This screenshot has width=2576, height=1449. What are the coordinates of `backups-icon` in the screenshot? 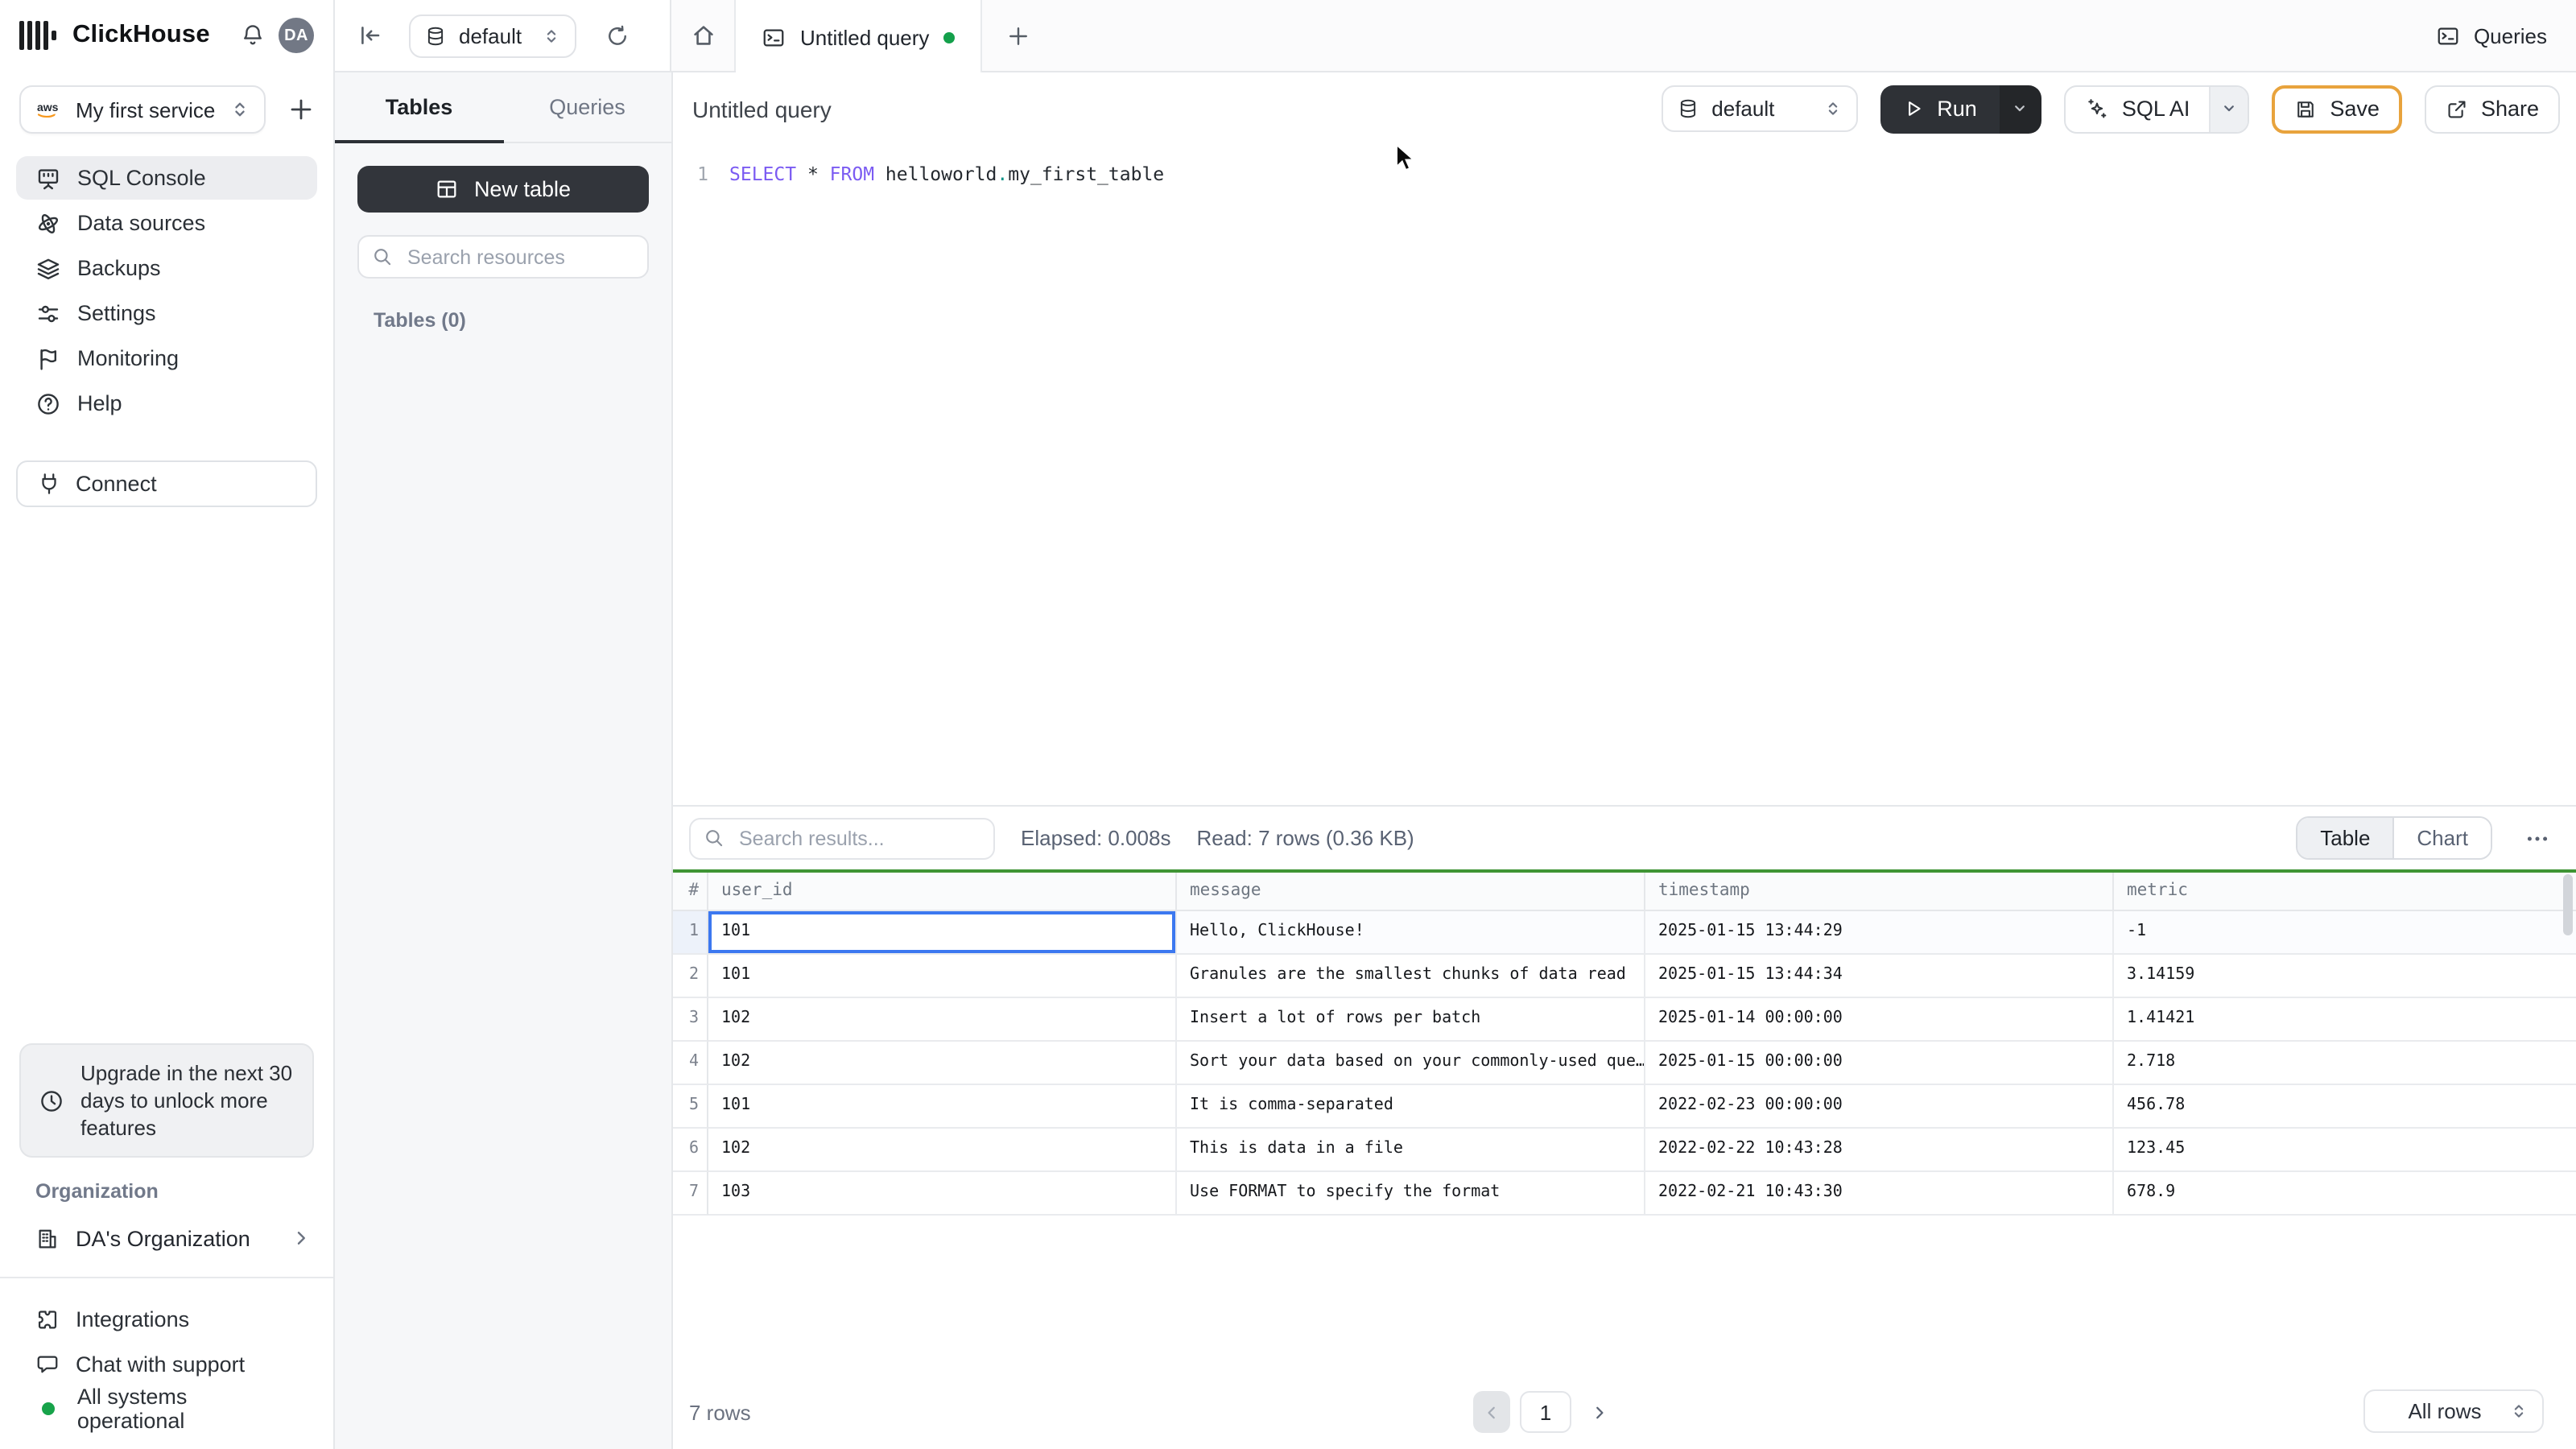 It's located at (48, 268).